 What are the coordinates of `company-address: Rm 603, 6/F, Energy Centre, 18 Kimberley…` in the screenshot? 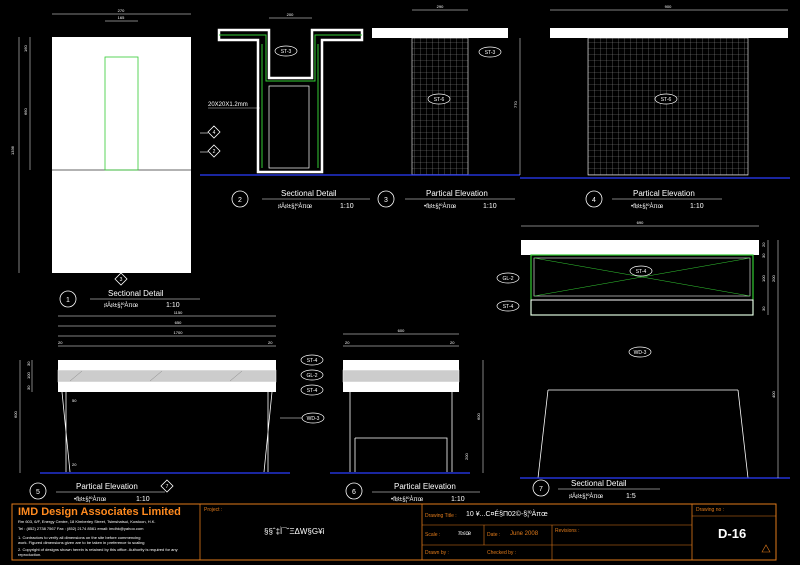 It's located at (87, 521).